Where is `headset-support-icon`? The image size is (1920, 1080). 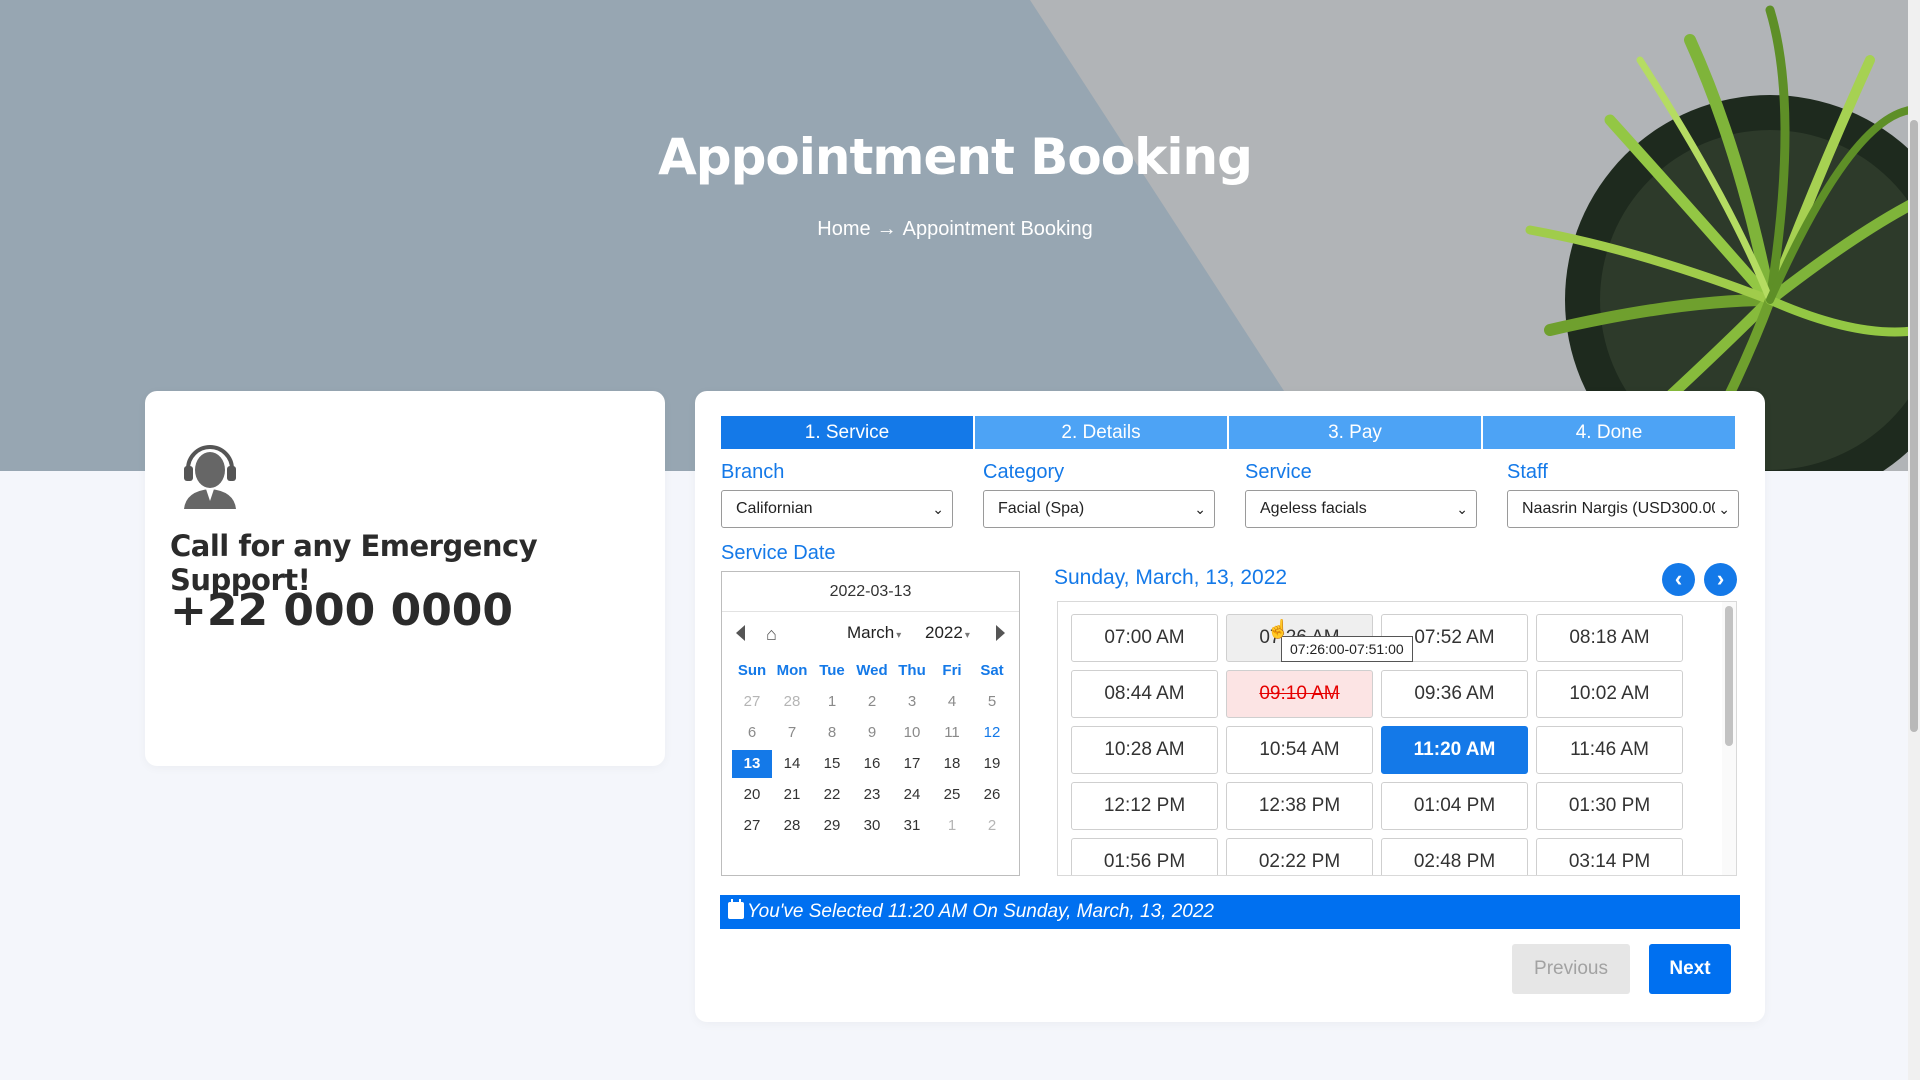
headset-support-icon is located at coordinates (210, 477).